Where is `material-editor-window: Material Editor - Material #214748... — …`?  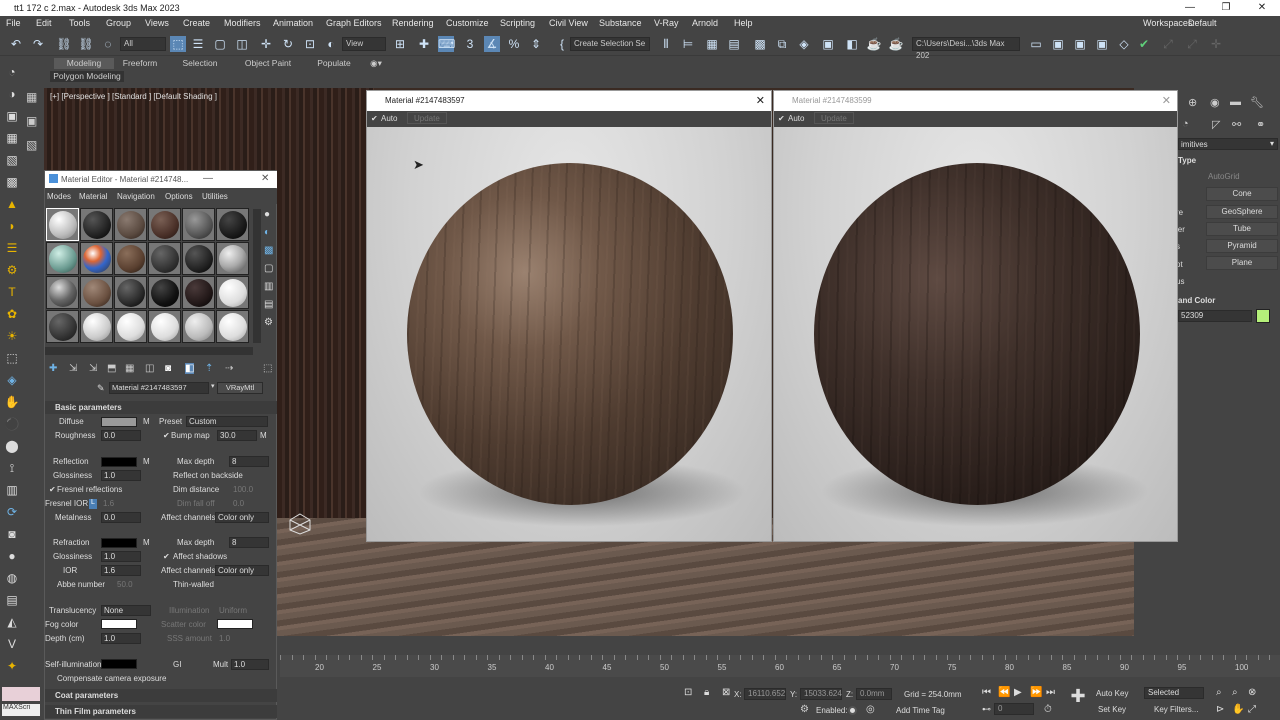
material-editor-window: Material Editor - Material #214748... — … is located at coordinates (160, 445).